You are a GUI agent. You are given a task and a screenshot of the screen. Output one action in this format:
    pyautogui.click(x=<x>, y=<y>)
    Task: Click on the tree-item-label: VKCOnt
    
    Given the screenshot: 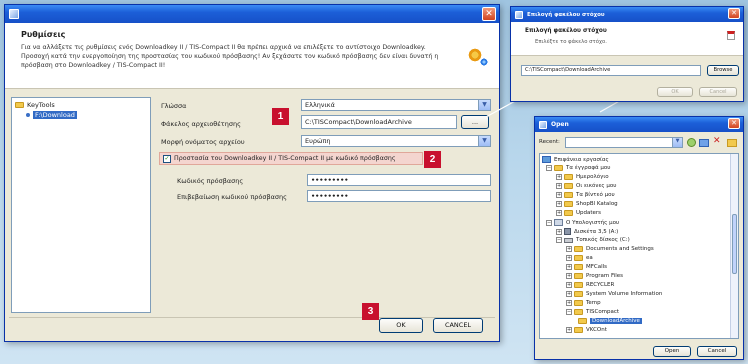 What is the action you would take?
    pyautogui.click(x=596, y=330)
    